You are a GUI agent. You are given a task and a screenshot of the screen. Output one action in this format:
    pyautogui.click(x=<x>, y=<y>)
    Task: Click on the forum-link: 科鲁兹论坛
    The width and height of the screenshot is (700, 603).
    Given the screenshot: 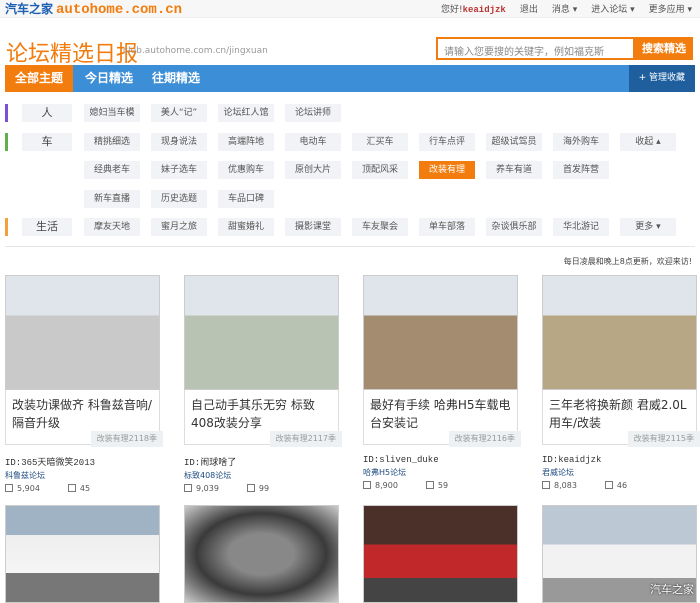 What is the action you would take?
    pyautogui.click(x=82, y=475)
    